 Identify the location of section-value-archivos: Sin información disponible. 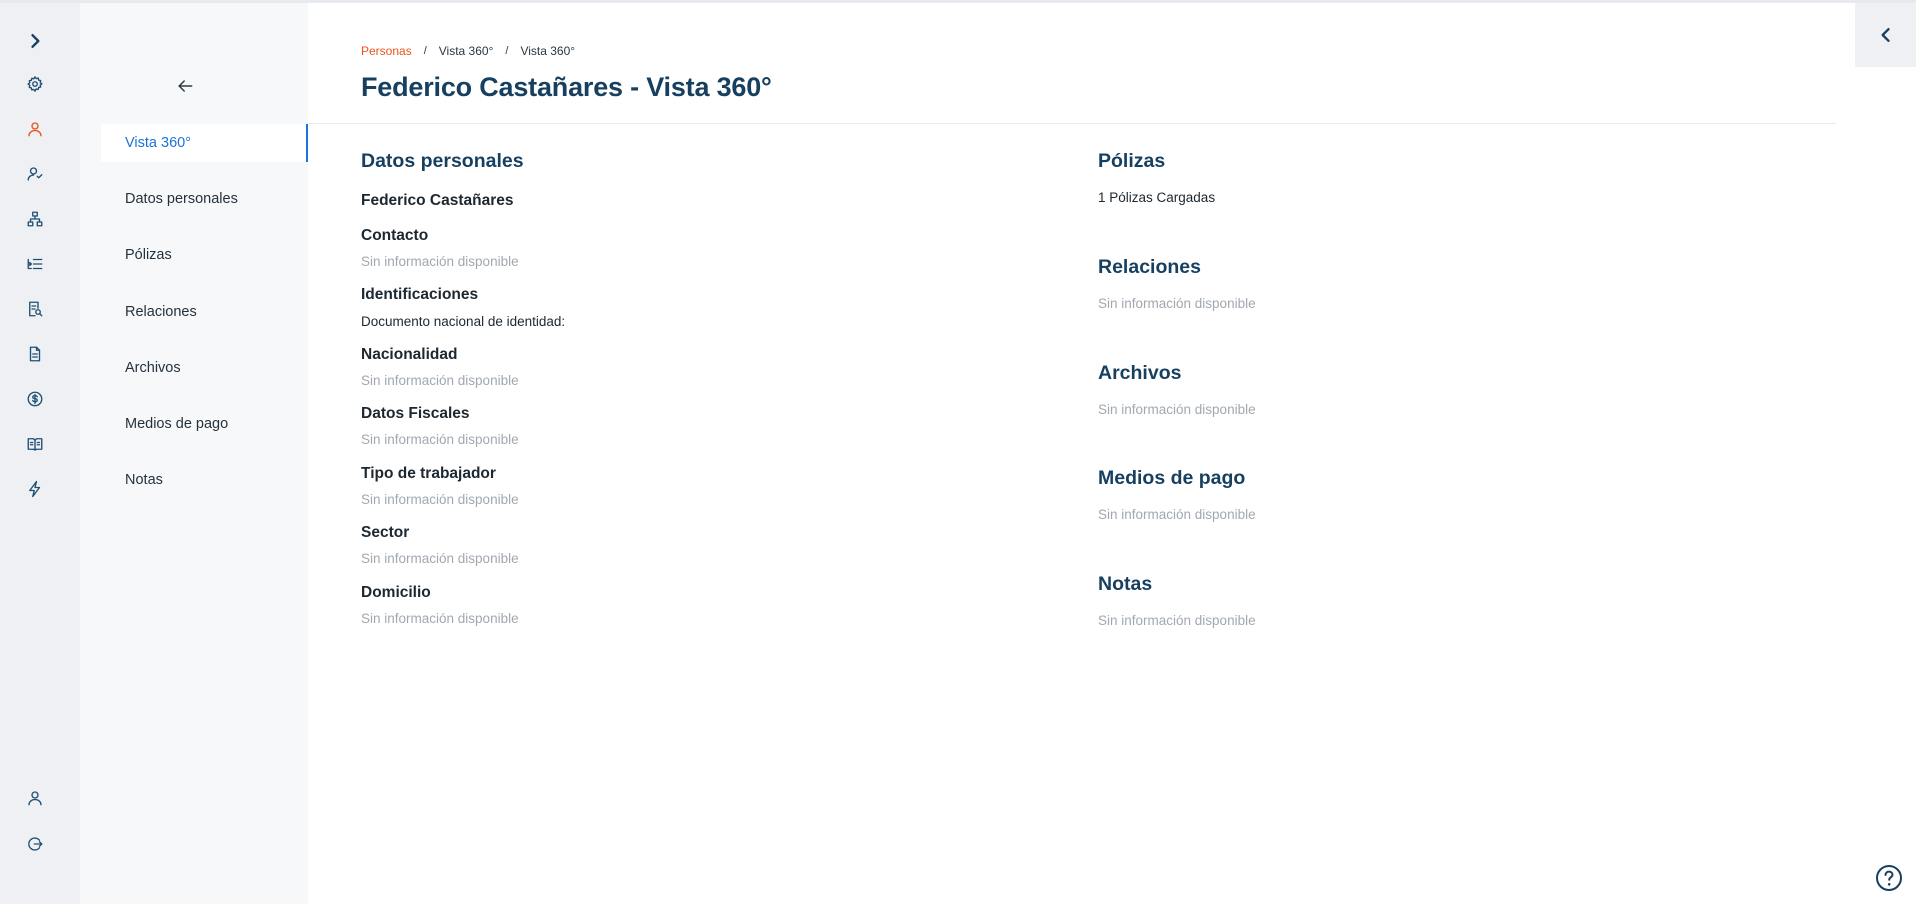
(1177, 409).